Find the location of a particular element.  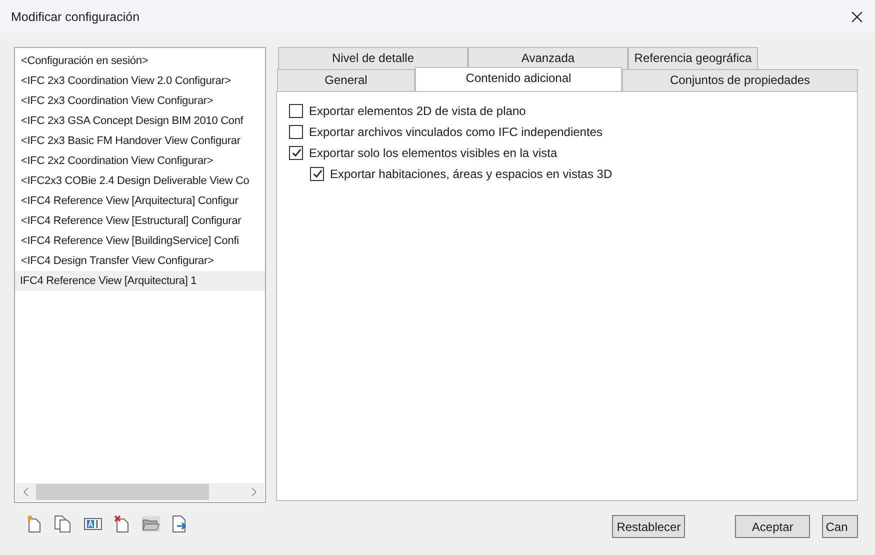

tab: Nivel de detalle is located at coordinates (373, 58).